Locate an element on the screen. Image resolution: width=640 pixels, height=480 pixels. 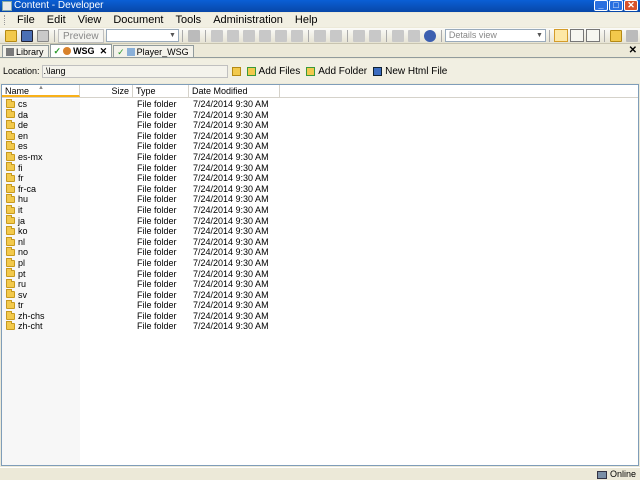
title-bar: Content - Developer _ □ ✕ is located at coordinates (320, 6).